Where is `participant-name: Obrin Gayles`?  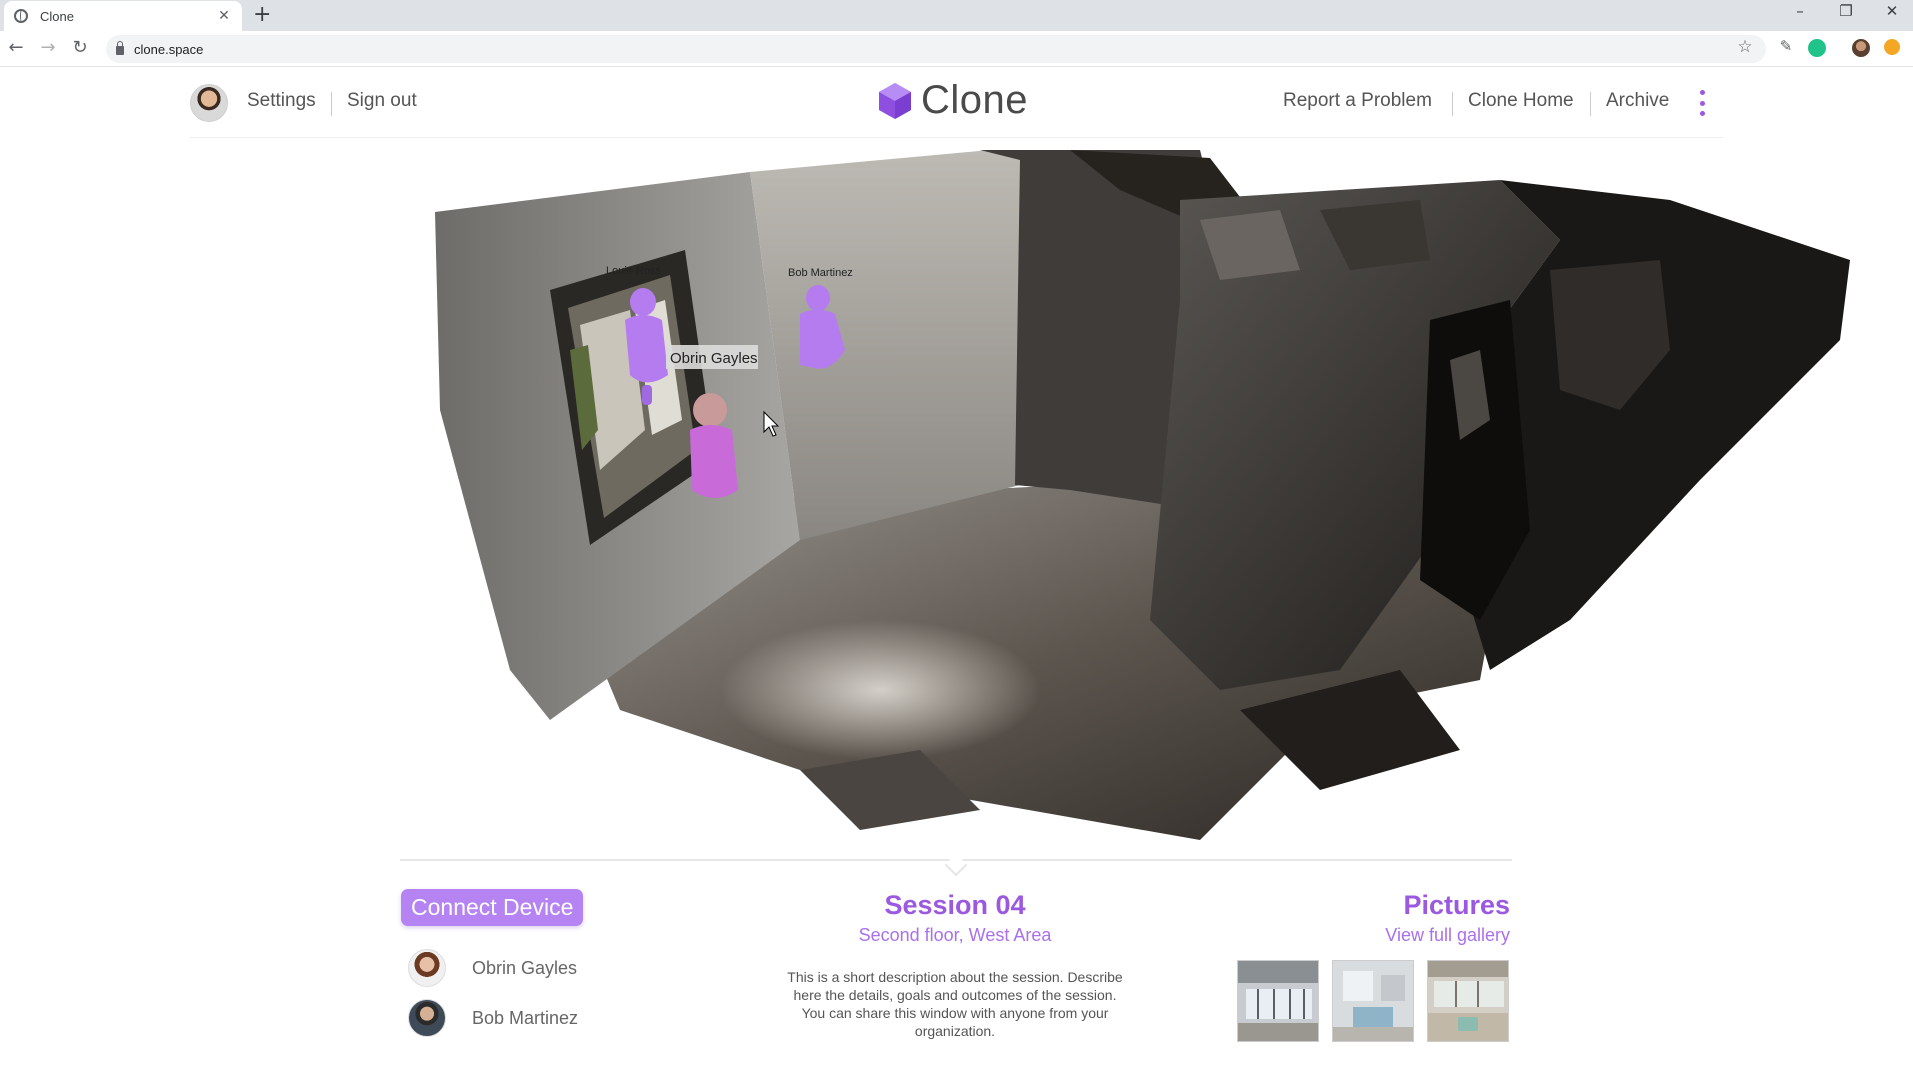
participant-name: Obrin Gayles is located at coordinates (525, 967).